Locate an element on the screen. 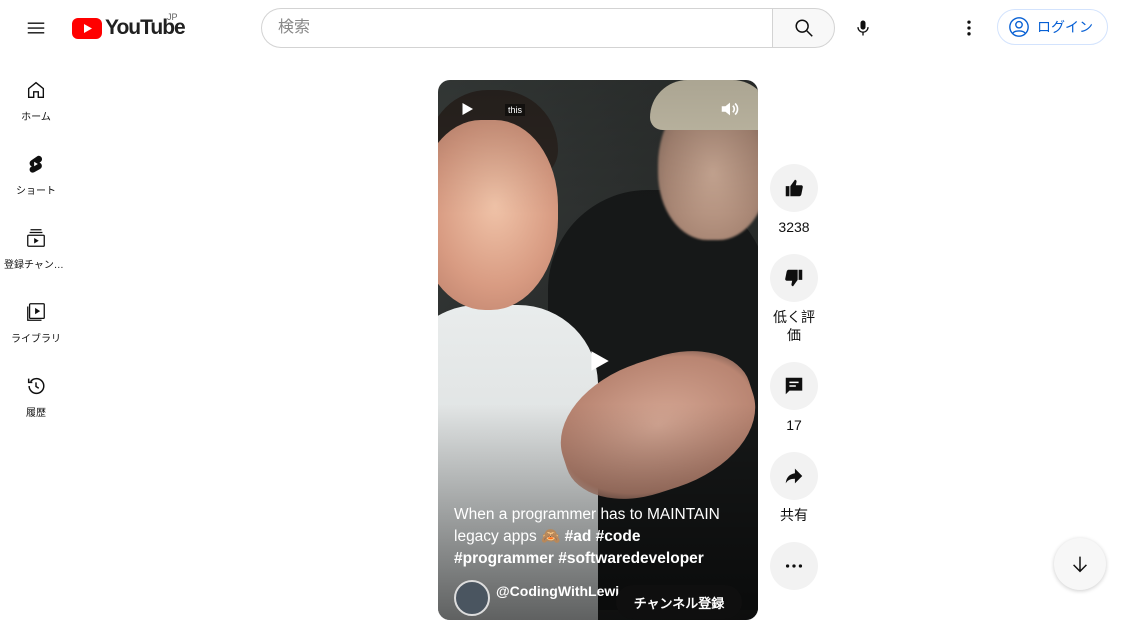 Image resolution: width=1124 pixels, height=620 pixels. search-input is located at coordinates (516, 28).